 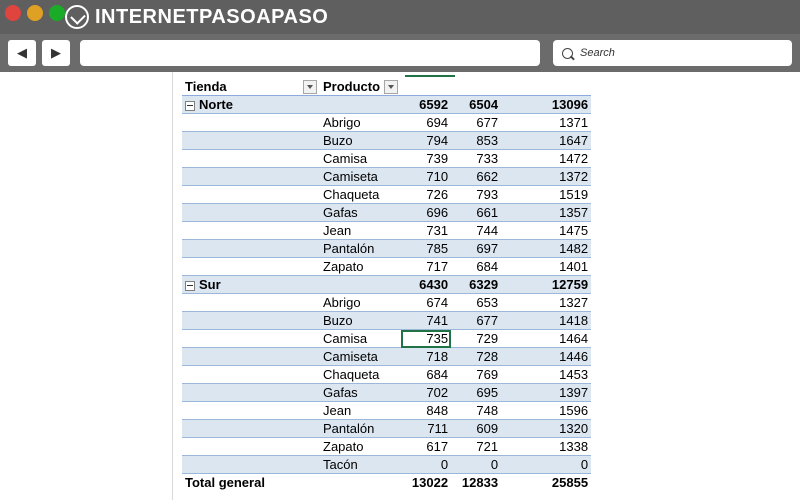 I want to click on group-total-cell: 6329, so click(x=476, y=284).